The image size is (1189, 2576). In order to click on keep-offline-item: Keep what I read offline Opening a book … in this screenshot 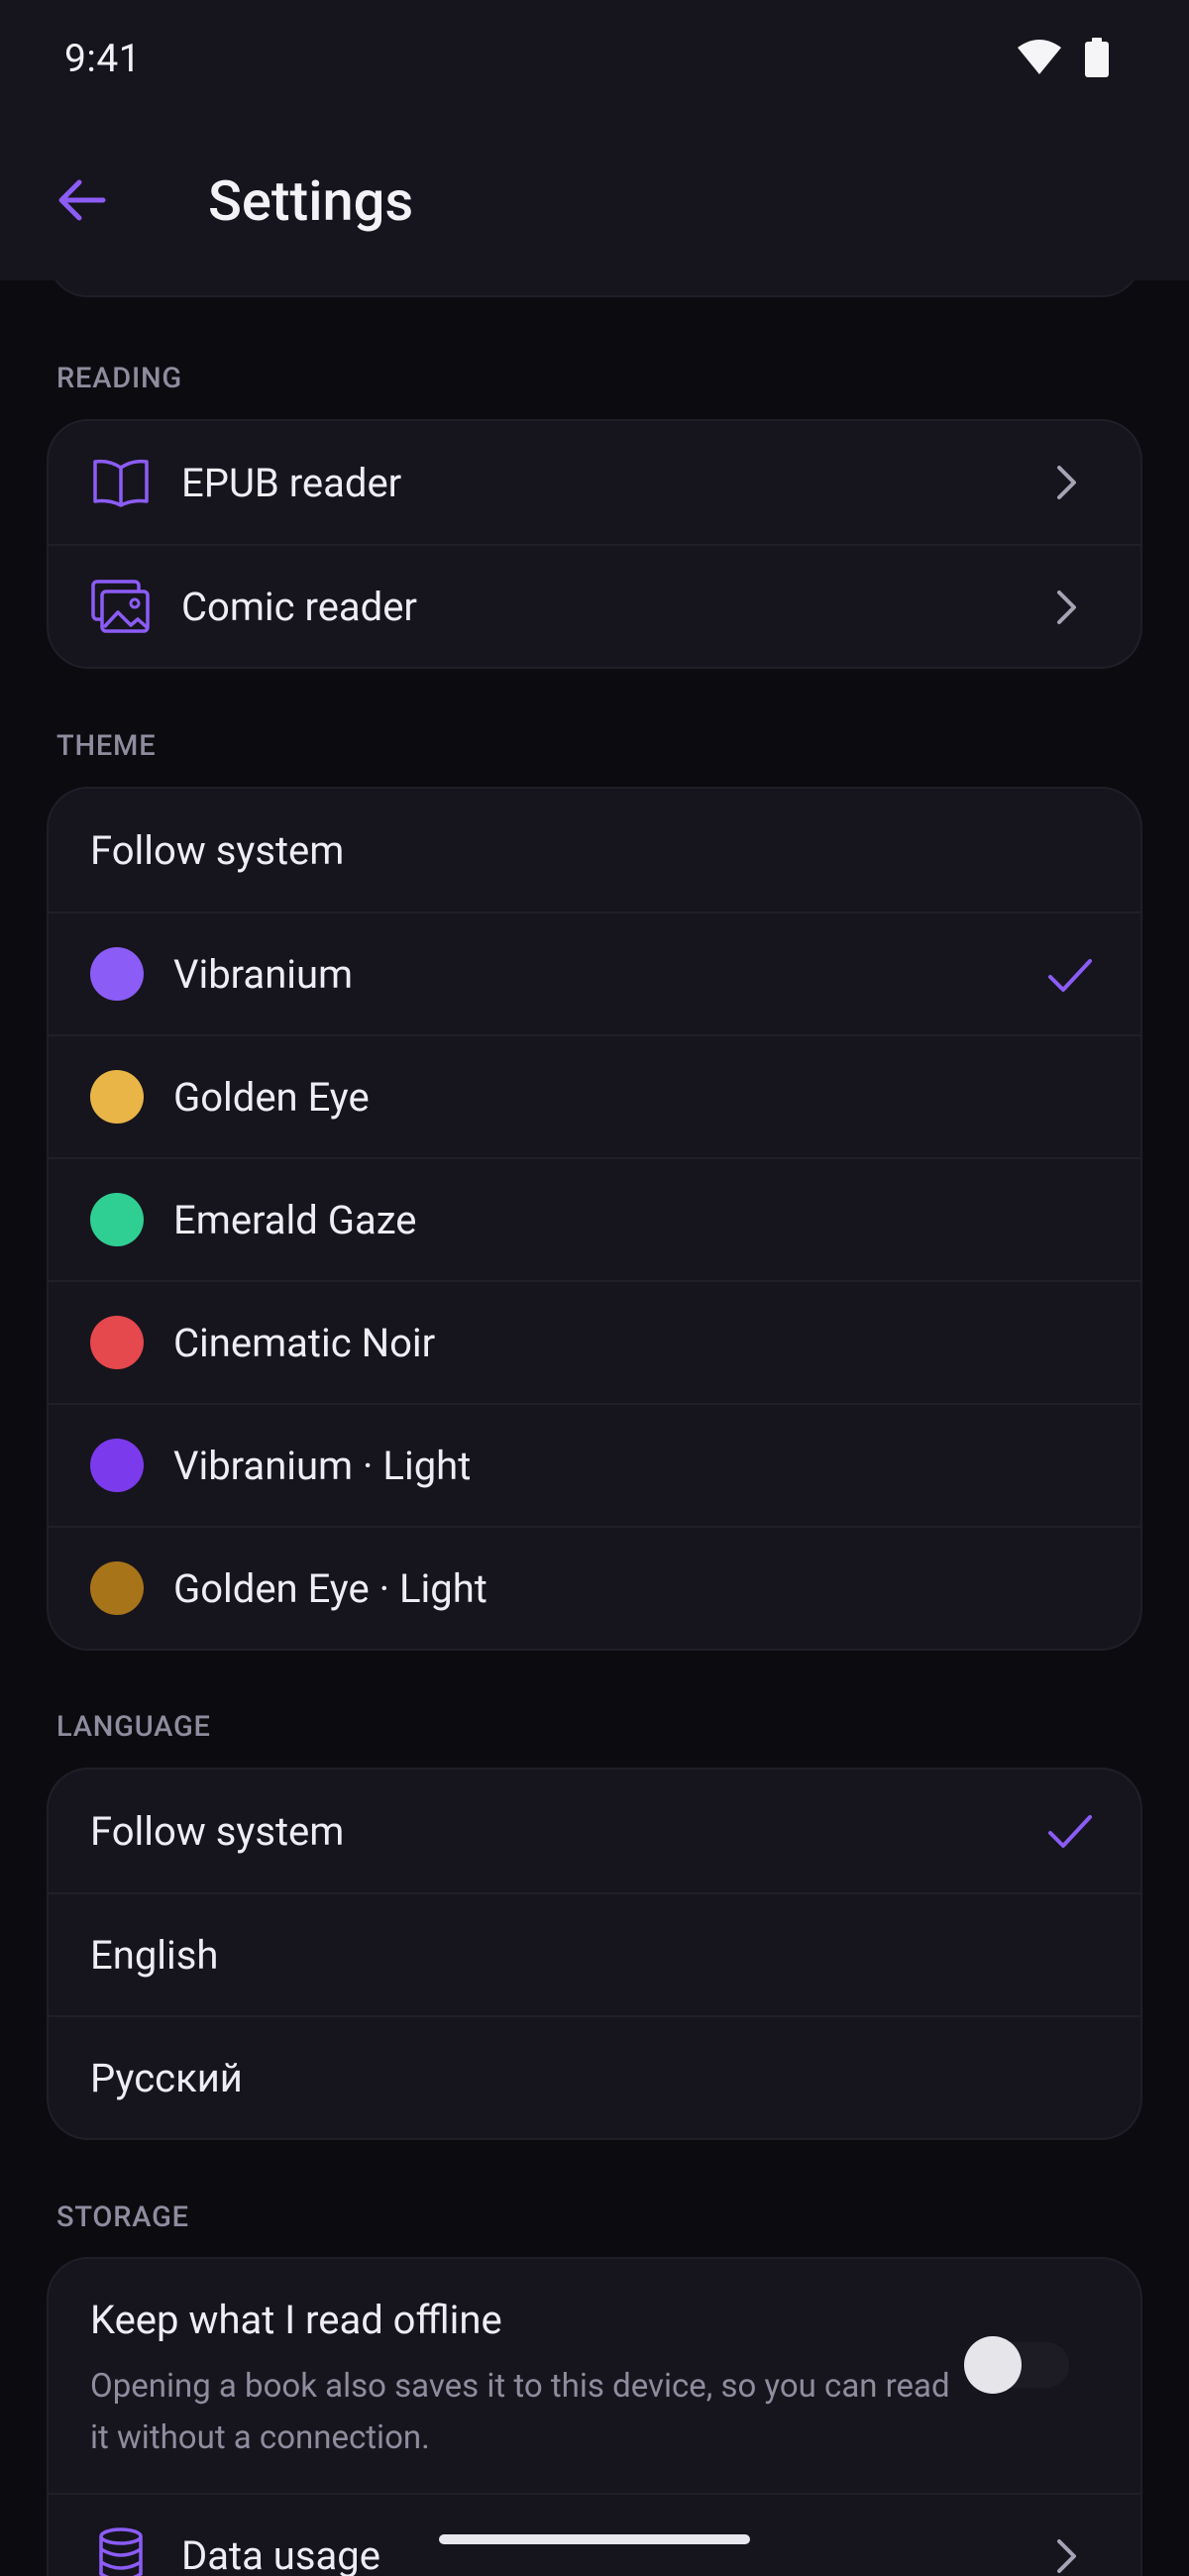, I will do `click(594, 2376)`.